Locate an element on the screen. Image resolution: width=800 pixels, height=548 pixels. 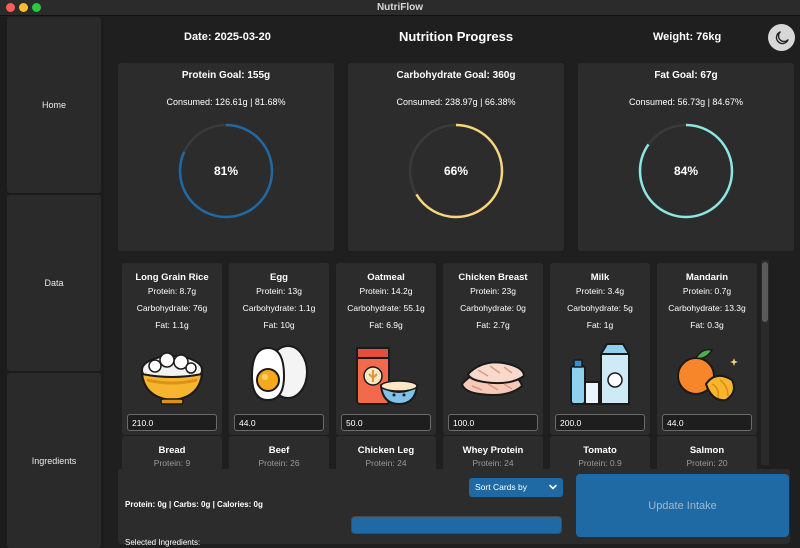
food-fat: Fat: 6.9g is located at coordinates (386, 325).